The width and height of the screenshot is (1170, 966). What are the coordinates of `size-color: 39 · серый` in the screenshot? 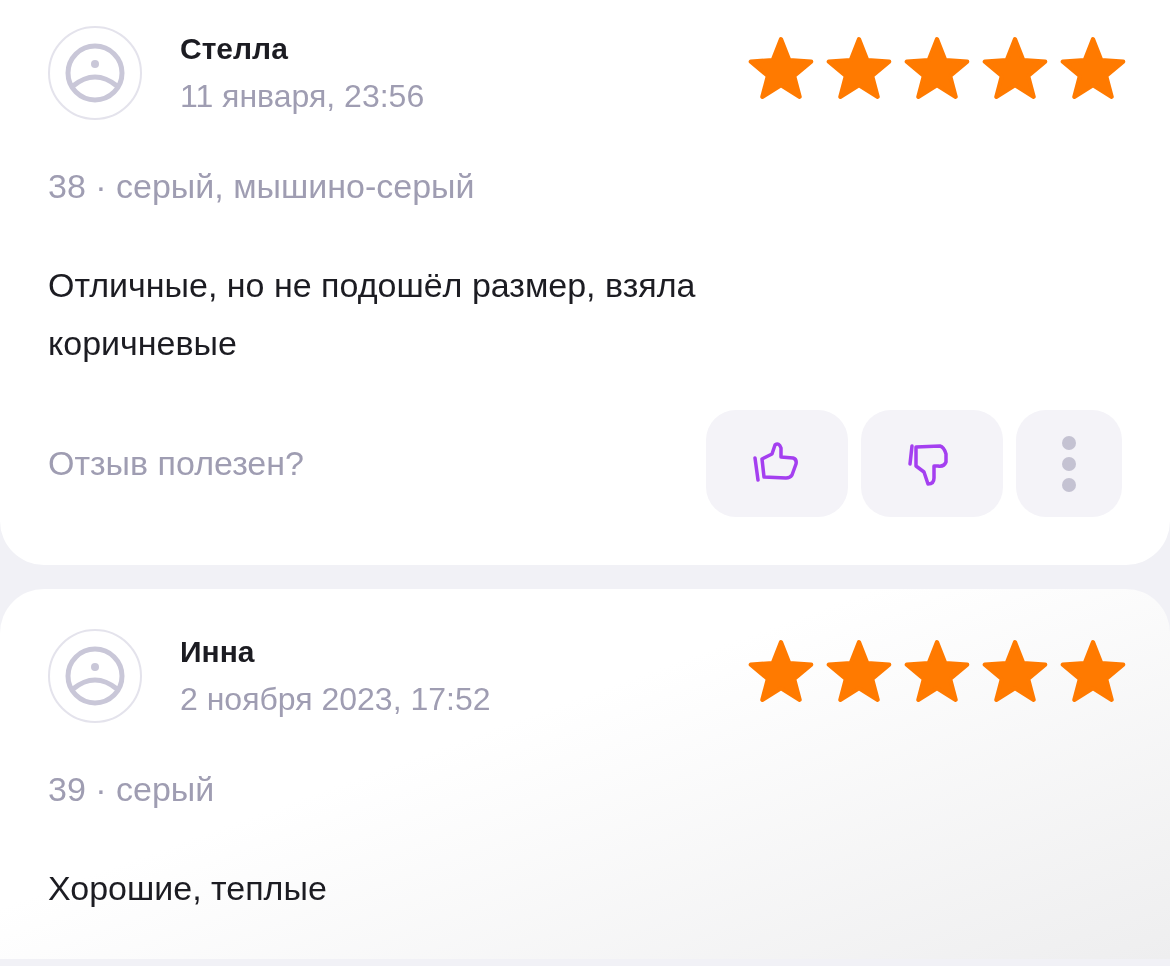 It's located at (132, 789).